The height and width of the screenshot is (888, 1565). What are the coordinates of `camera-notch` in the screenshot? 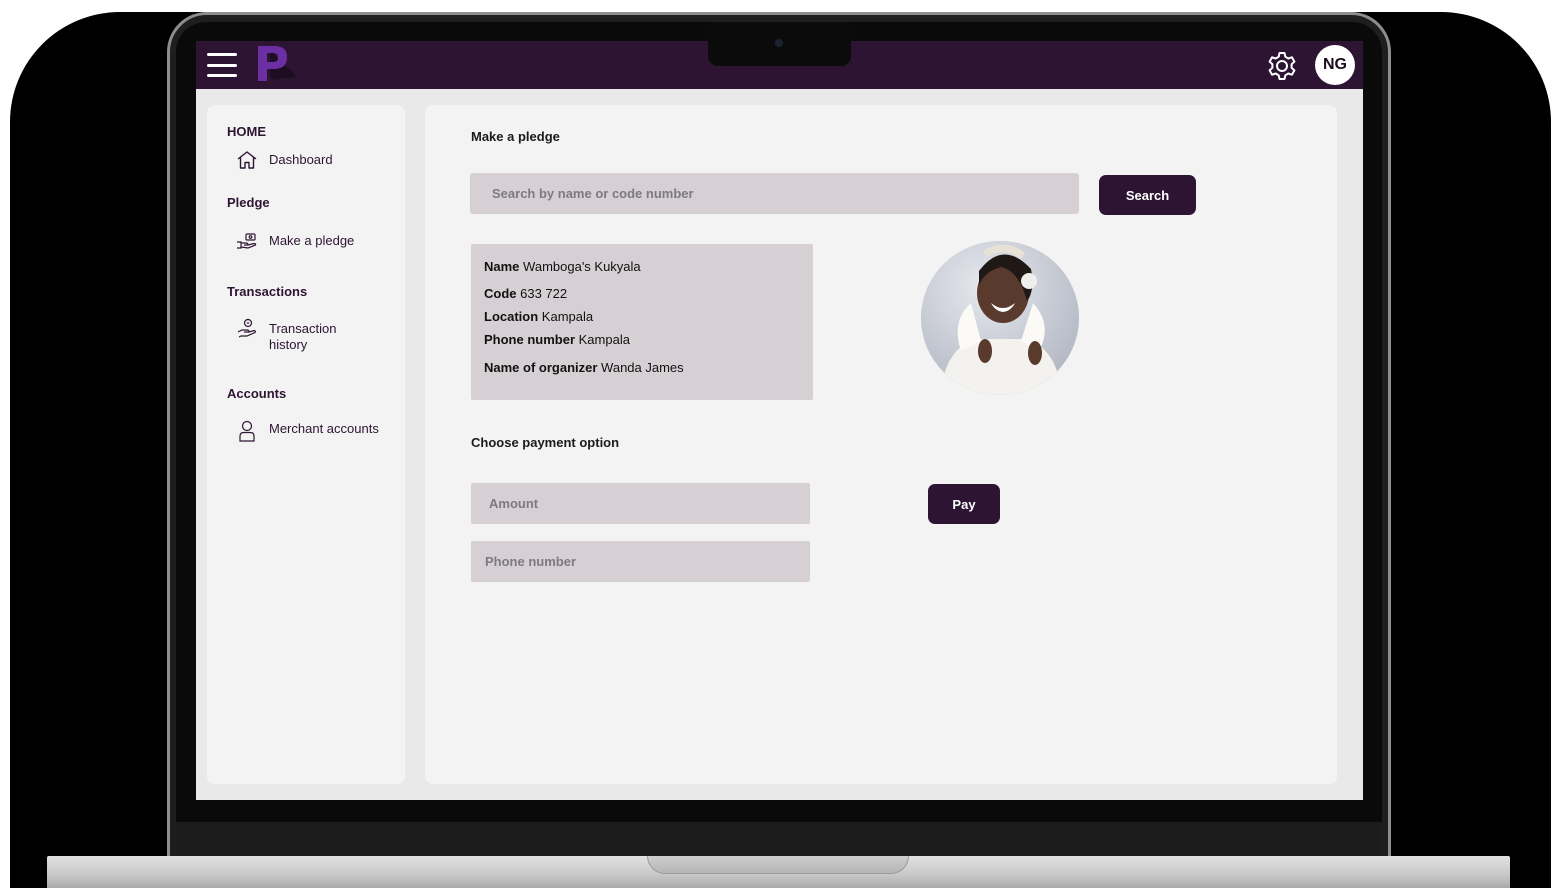 It's located at (779, 44).